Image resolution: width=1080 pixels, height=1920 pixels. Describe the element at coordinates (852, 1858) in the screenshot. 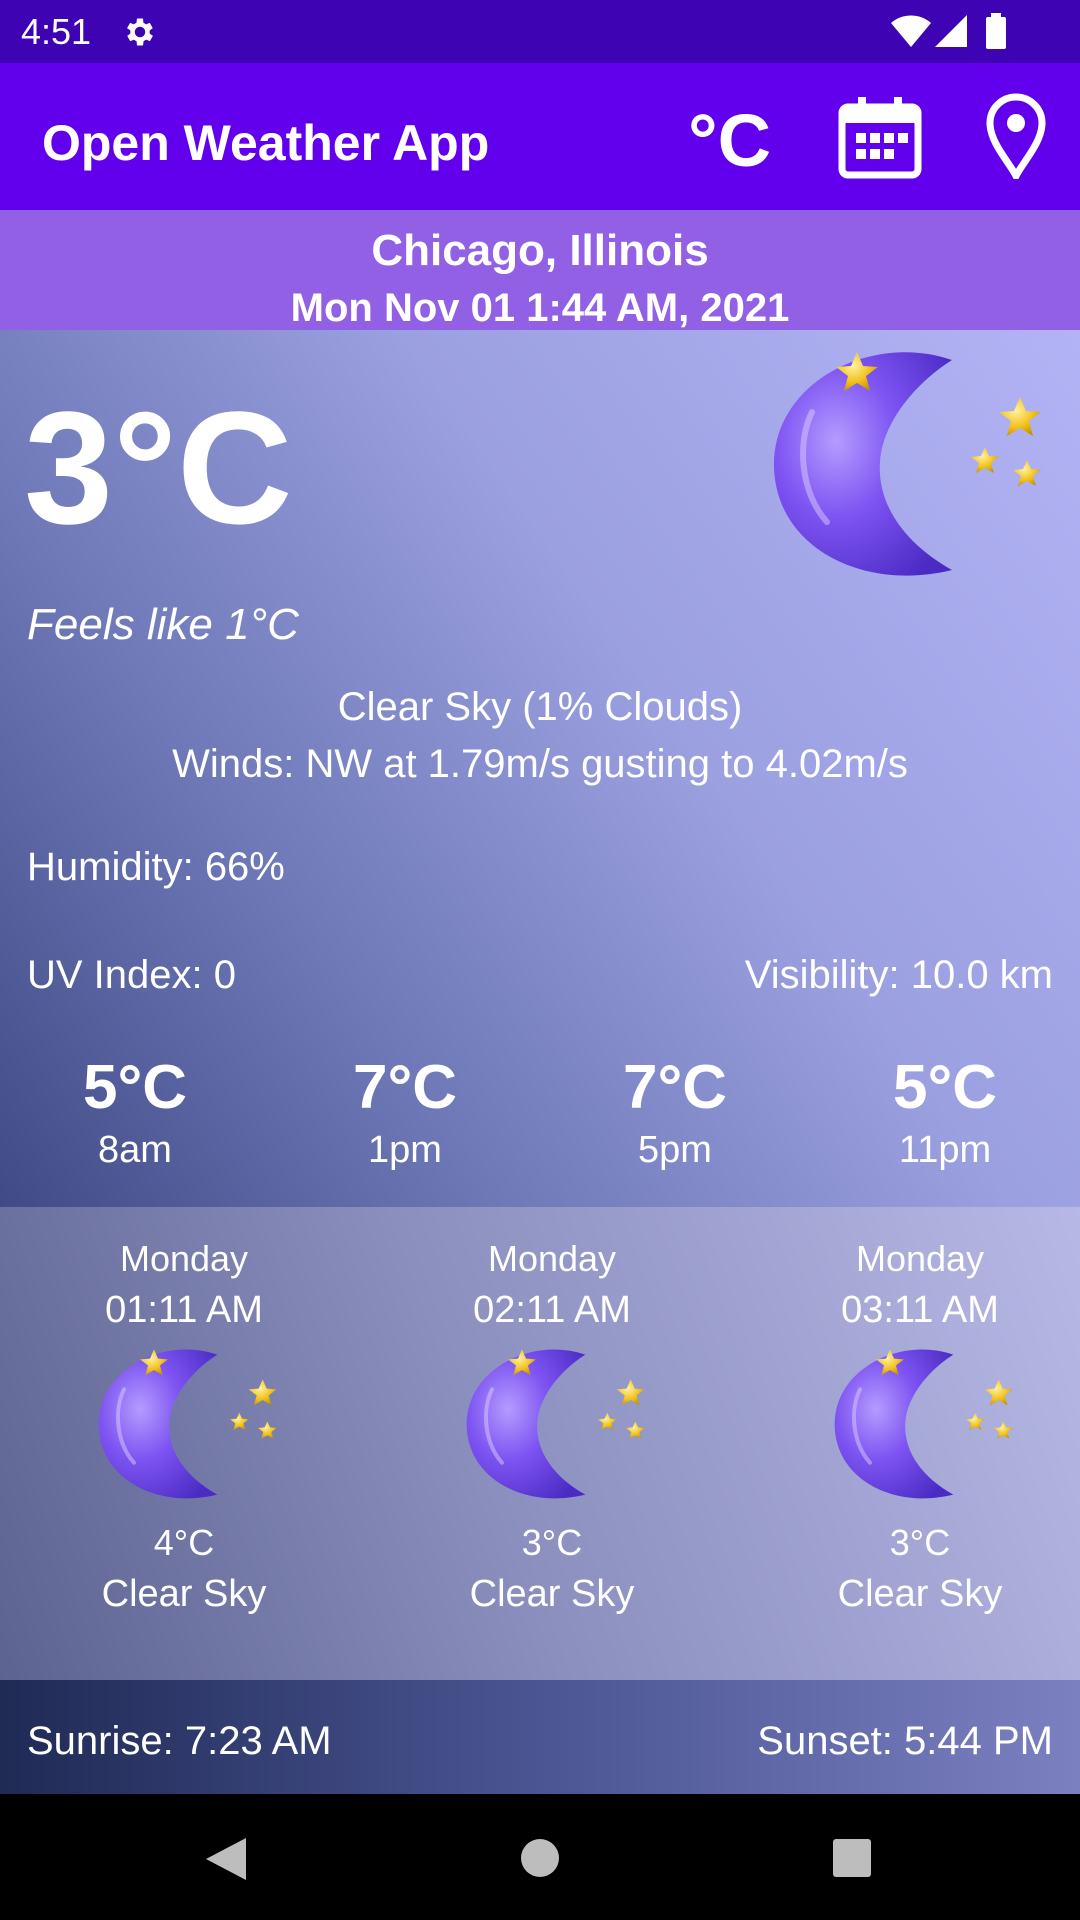

I see `recents-icon` at that location.